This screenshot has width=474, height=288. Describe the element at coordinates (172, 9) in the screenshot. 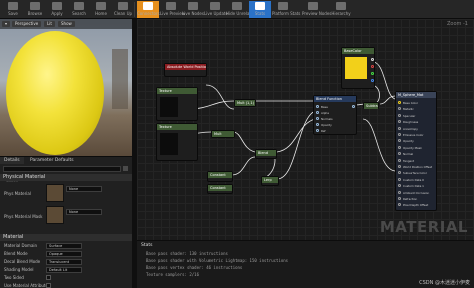

I see `live-preview-button: Live Preview` at that location.